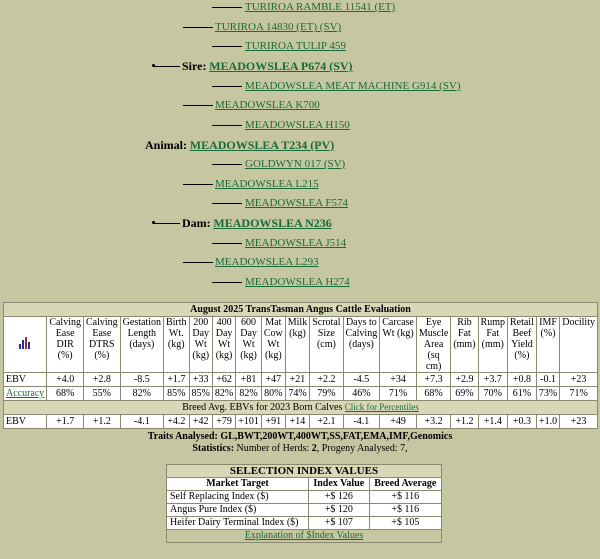  Describe the element at coordinates (433, 393) in the screenshot. I see `accuracy-value: 68%` at that location.